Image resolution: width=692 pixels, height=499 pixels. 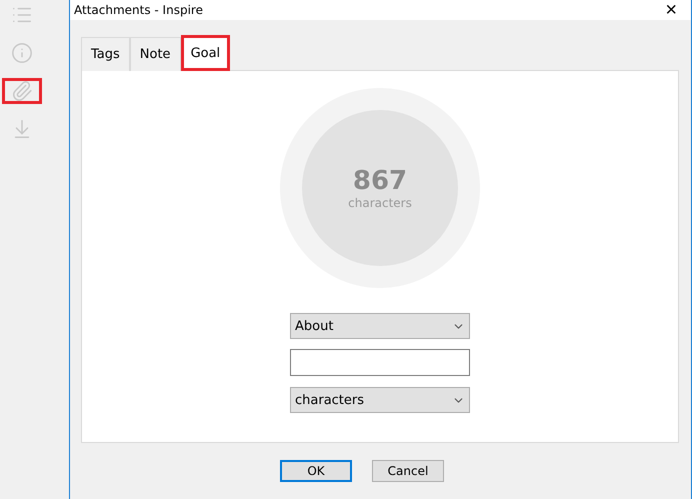 I want to click on target-input-field, so click(x=380, y=362).